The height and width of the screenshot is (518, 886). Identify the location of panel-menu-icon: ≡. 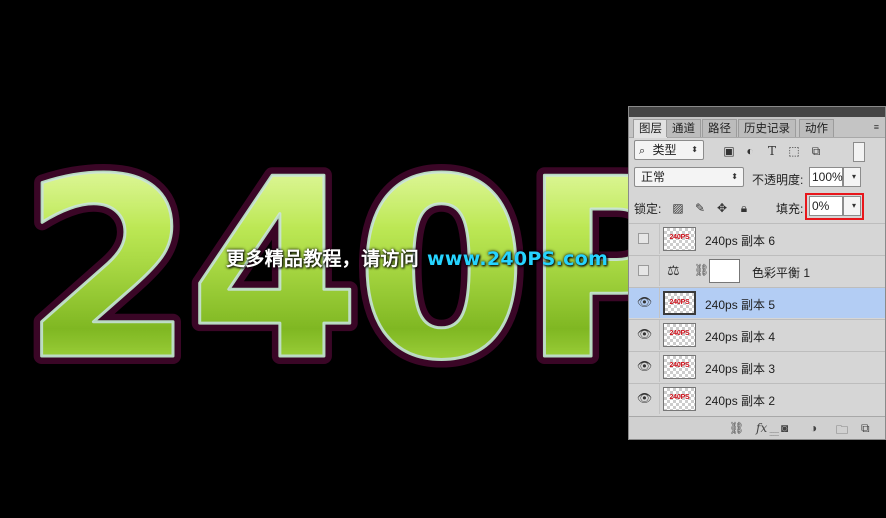
(876, 127).